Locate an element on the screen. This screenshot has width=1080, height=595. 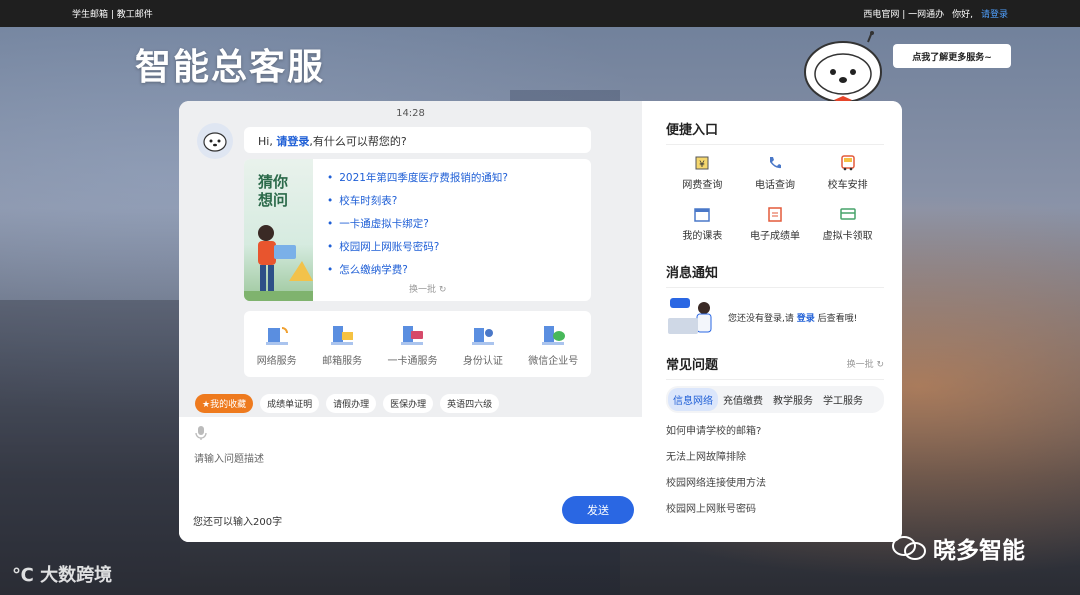
identity-service-icon is located at coordinates (482, 336).